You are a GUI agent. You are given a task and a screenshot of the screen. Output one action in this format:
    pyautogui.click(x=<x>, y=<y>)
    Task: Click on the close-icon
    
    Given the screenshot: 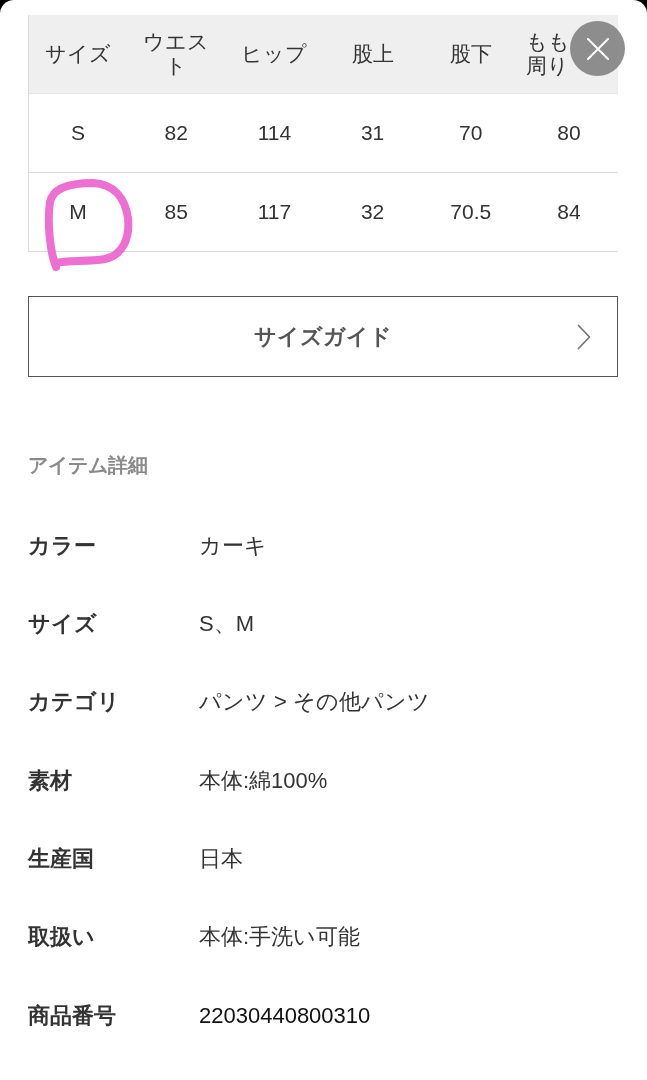 What is the action you would take?
    pyautogui.click(x=597, y=48)
    